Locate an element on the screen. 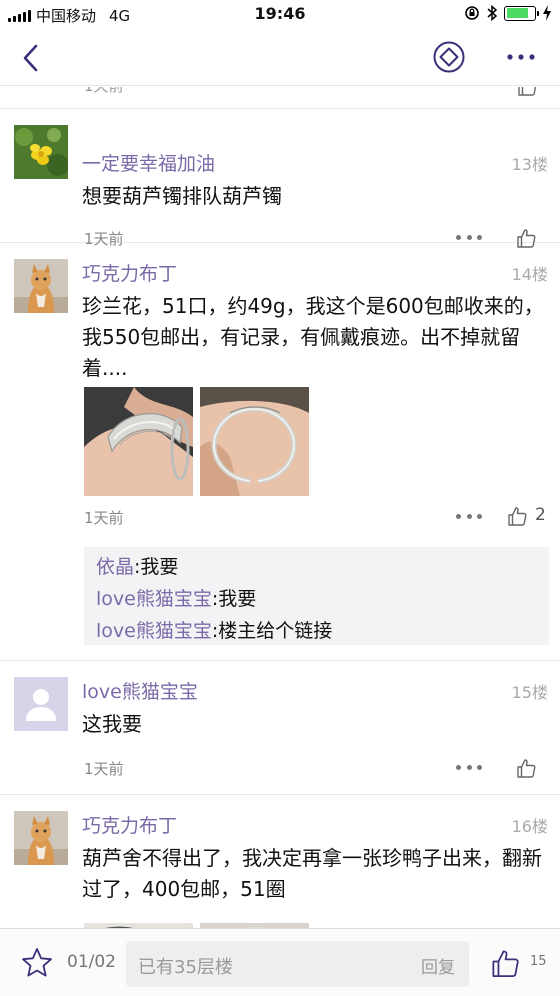  star-icon is located at coordinates (37, 963).